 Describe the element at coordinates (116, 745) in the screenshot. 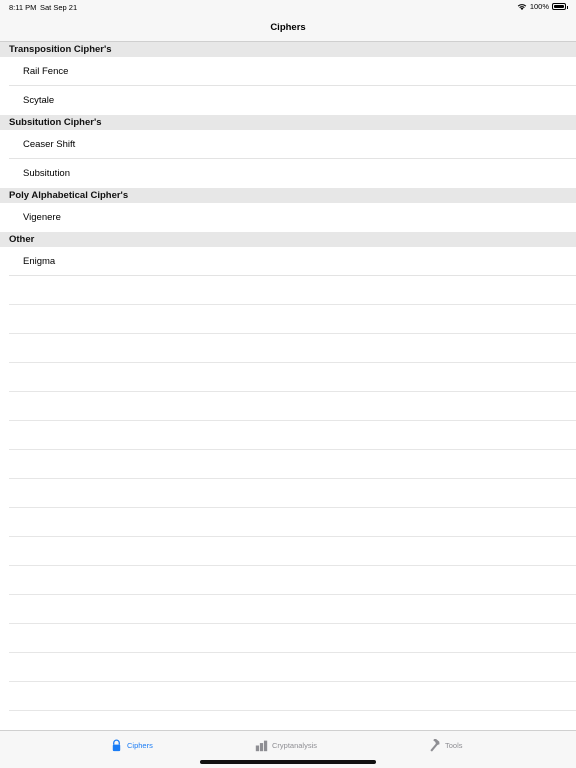

I see `lock-icon` at that location.